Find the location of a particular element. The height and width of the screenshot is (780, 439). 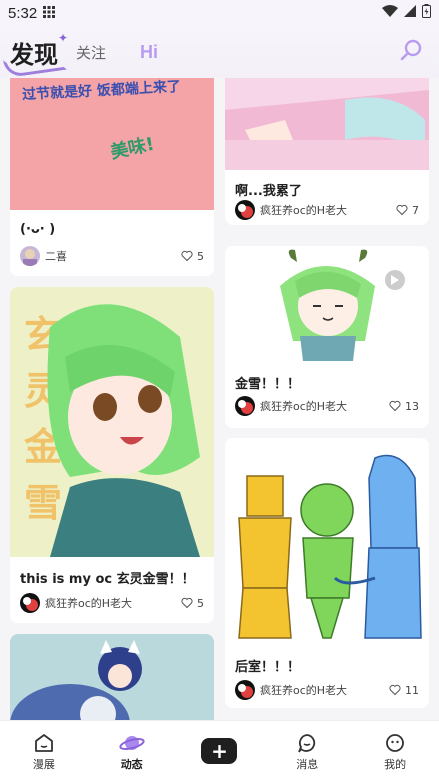

signal-icon is located at coordinates (410, 13).